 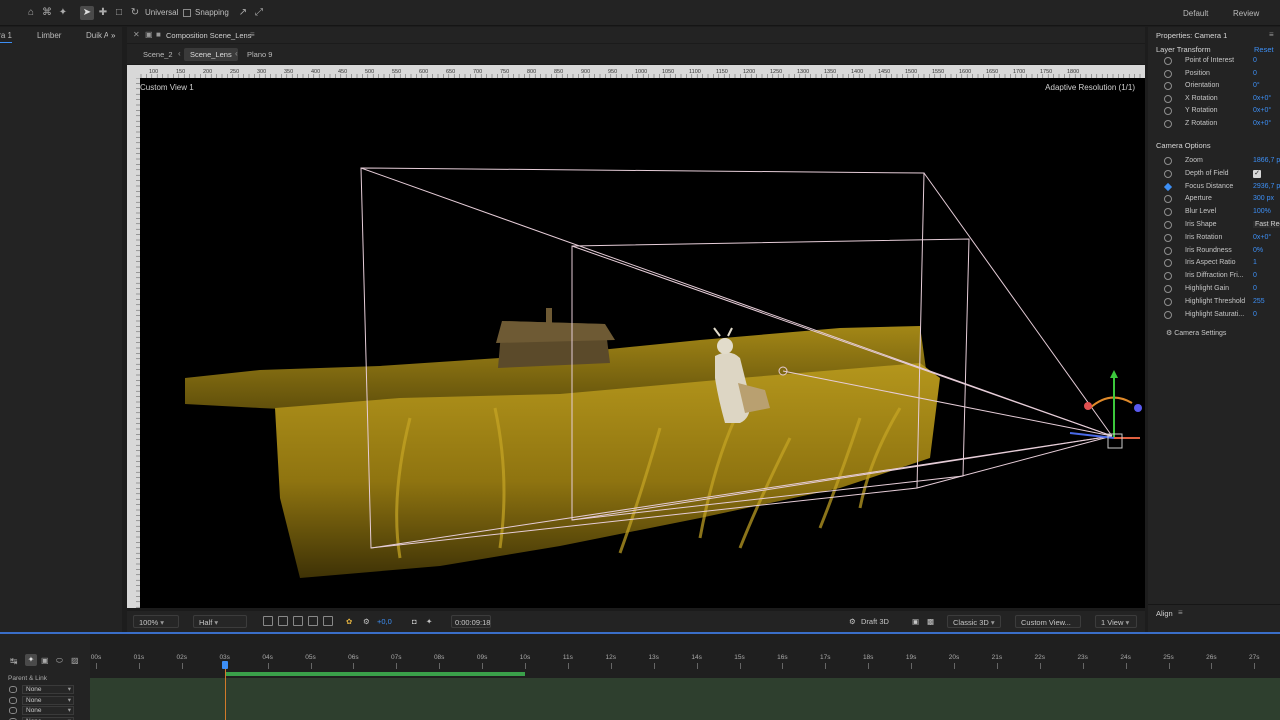 I want to click on rotate-tool-icon: ↻, so click(x=135, y=13).